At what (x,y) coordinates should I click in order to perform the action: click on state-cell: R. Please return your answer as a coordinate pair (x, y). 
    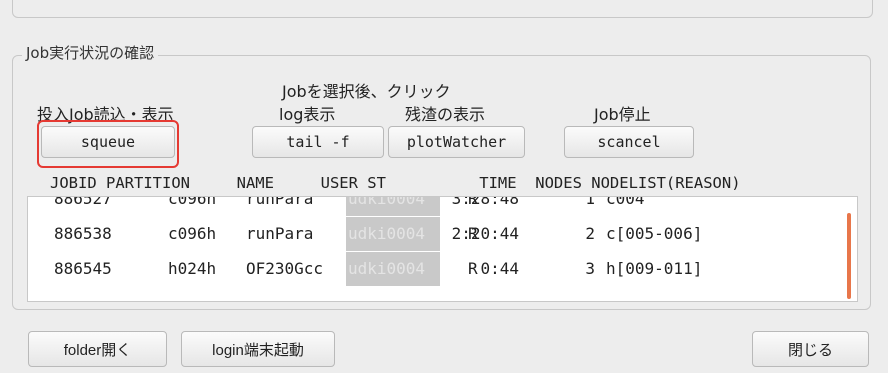
    Looking at the image, I should click on (473, 268).